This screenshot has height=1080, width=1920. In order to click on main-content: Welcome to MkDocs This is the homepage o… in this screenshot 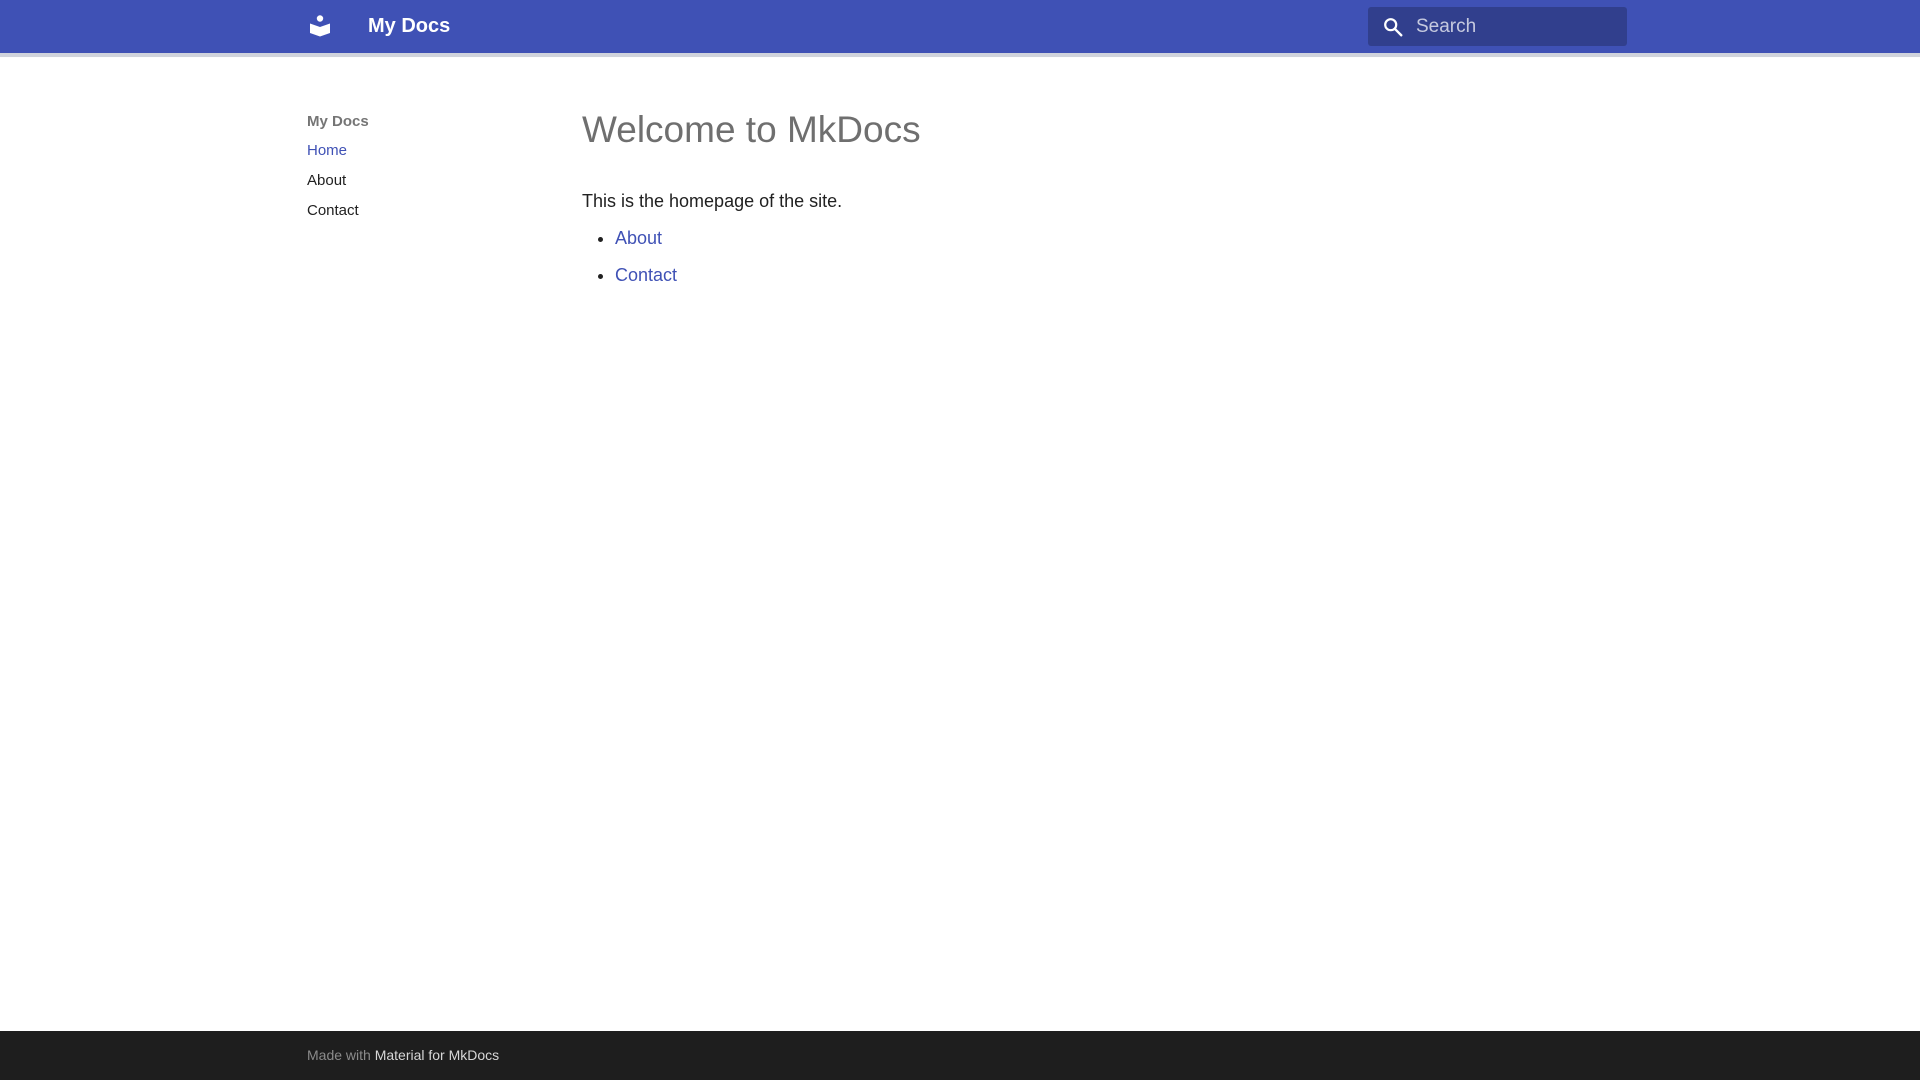, I will do `click(1107, 202)`.